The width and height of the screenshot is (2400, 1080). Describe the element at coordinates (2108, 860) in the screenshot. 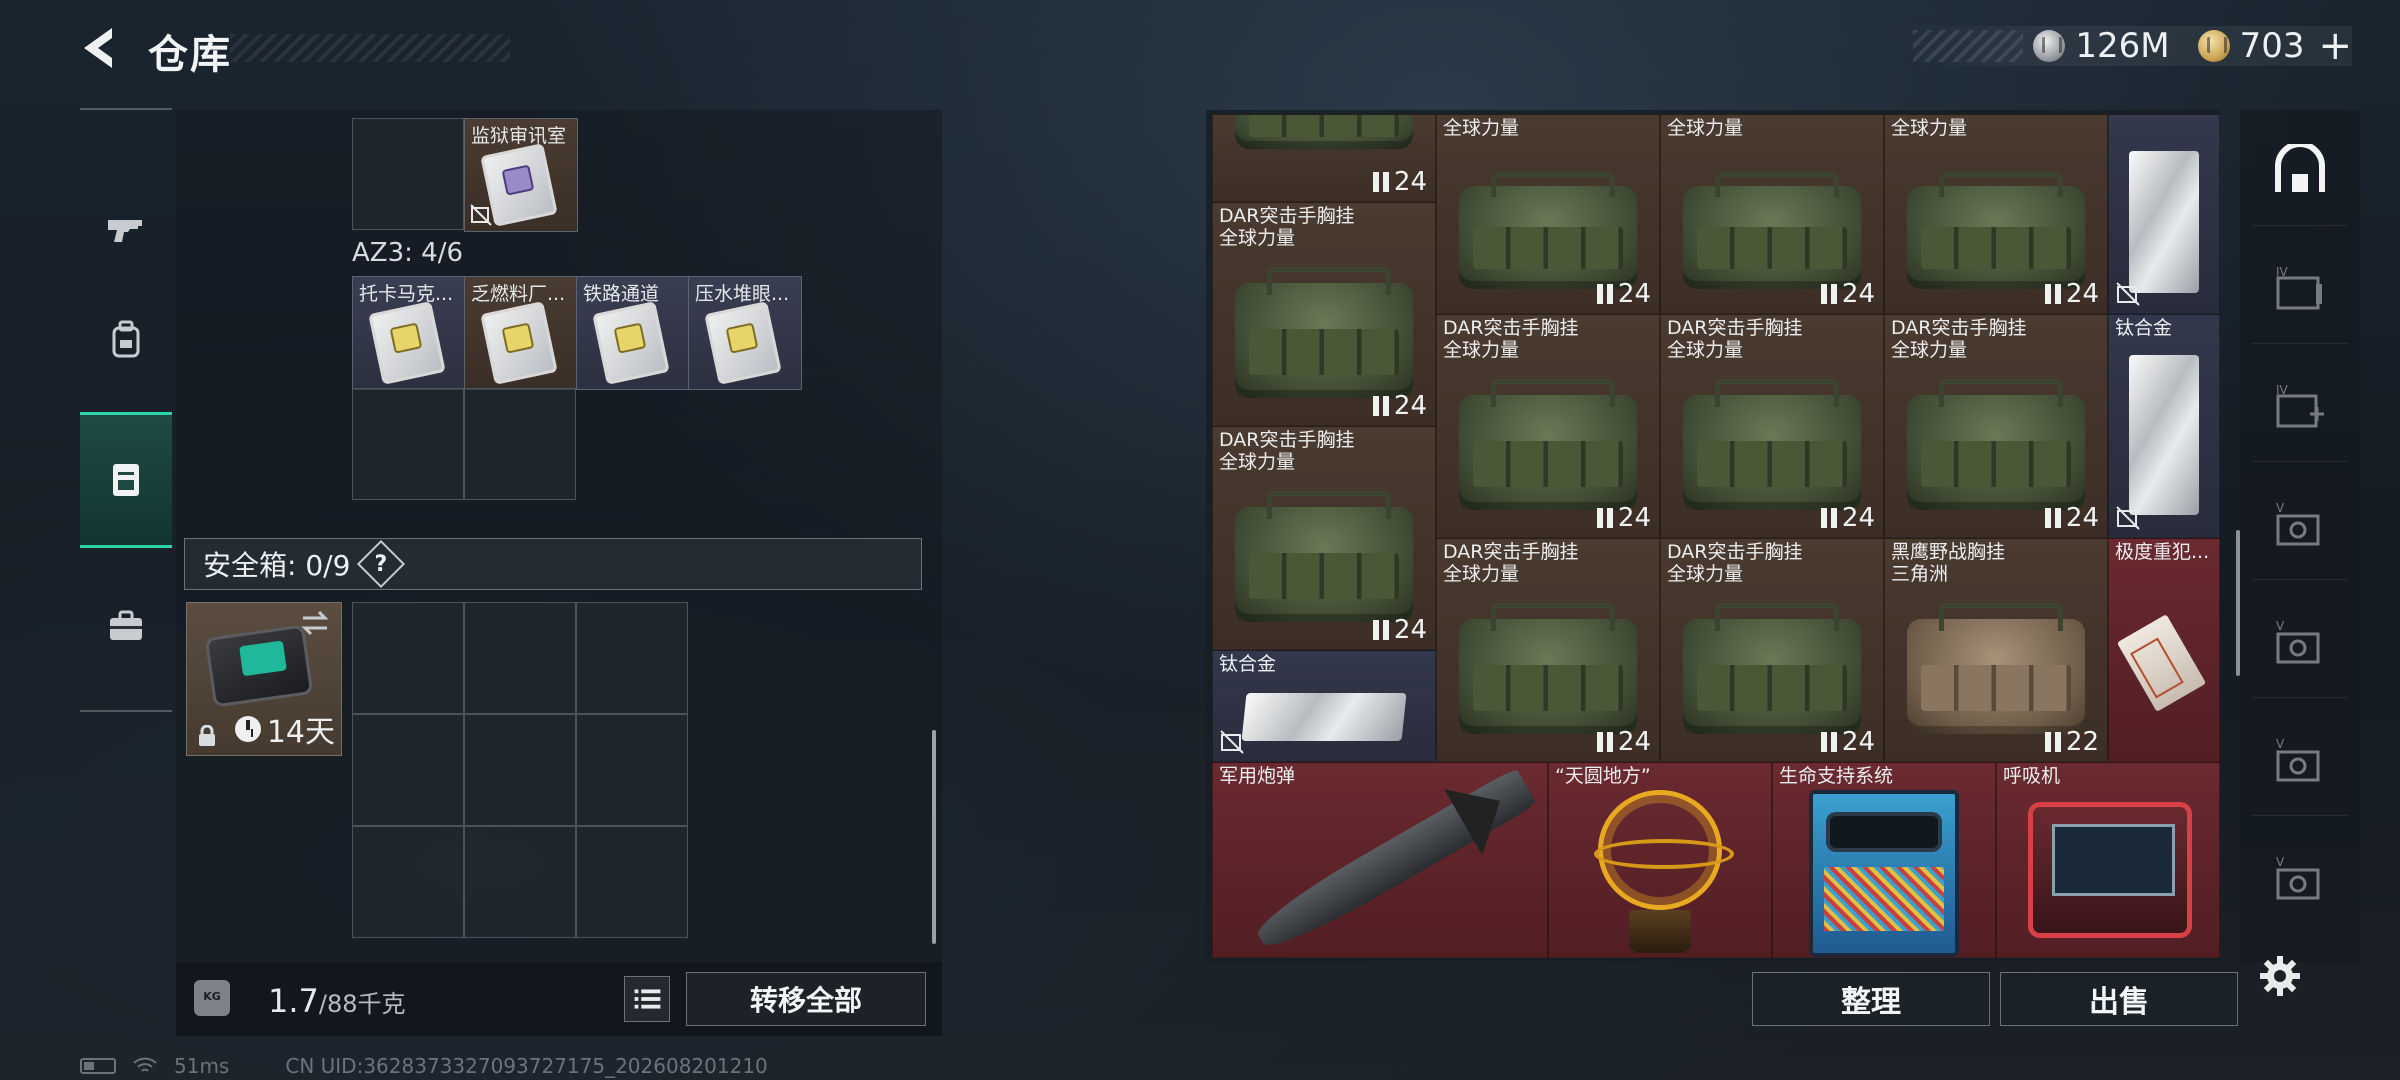

I see `item-cell: 呼吸机` at that location.